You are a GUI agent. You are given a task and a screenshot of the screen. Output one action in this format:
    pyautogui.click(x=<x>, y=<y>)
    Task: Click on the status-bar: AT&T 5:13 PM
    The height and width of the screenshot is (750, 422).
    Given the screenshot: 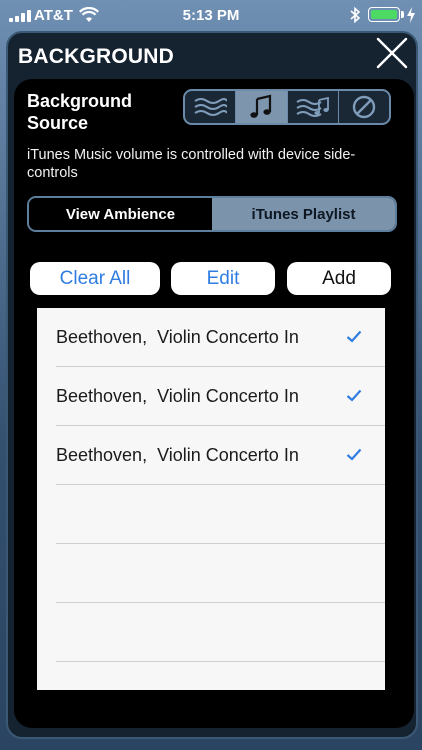 What is the action you would take?
    pyautogui.click(x=211, y=15)
    